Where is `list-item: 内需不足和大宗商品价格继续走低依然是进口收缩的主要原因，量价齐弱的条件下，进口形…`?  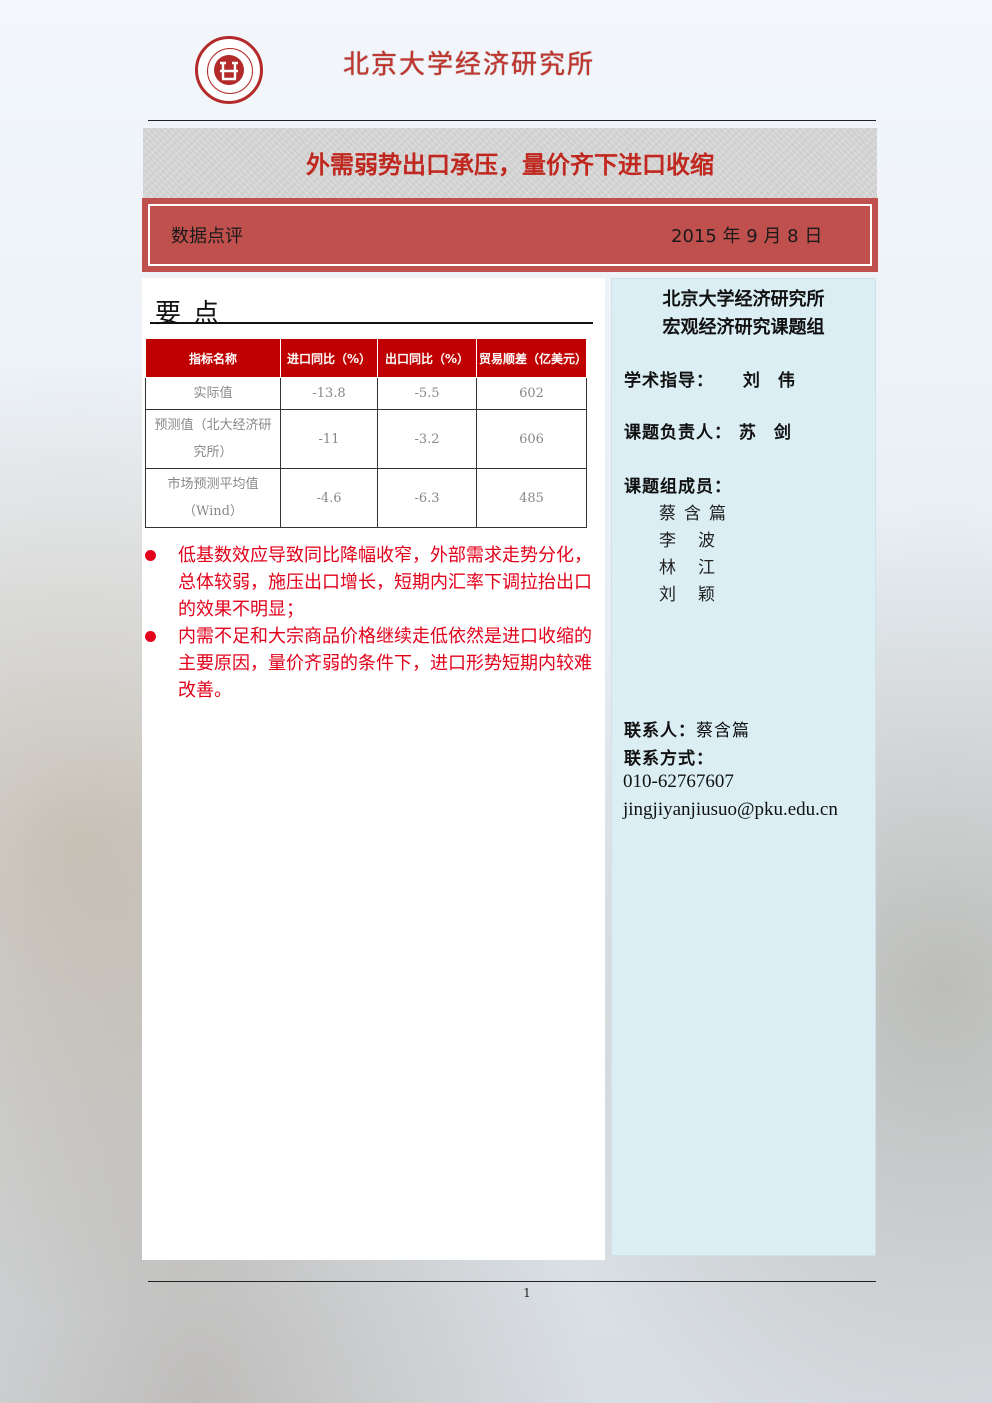 list-item: 内需不足和大宗商品价格继续走低依然是进口收缩的主要原因，量价齐弱的条件下，进口形… is located at coordinates (370, 663).